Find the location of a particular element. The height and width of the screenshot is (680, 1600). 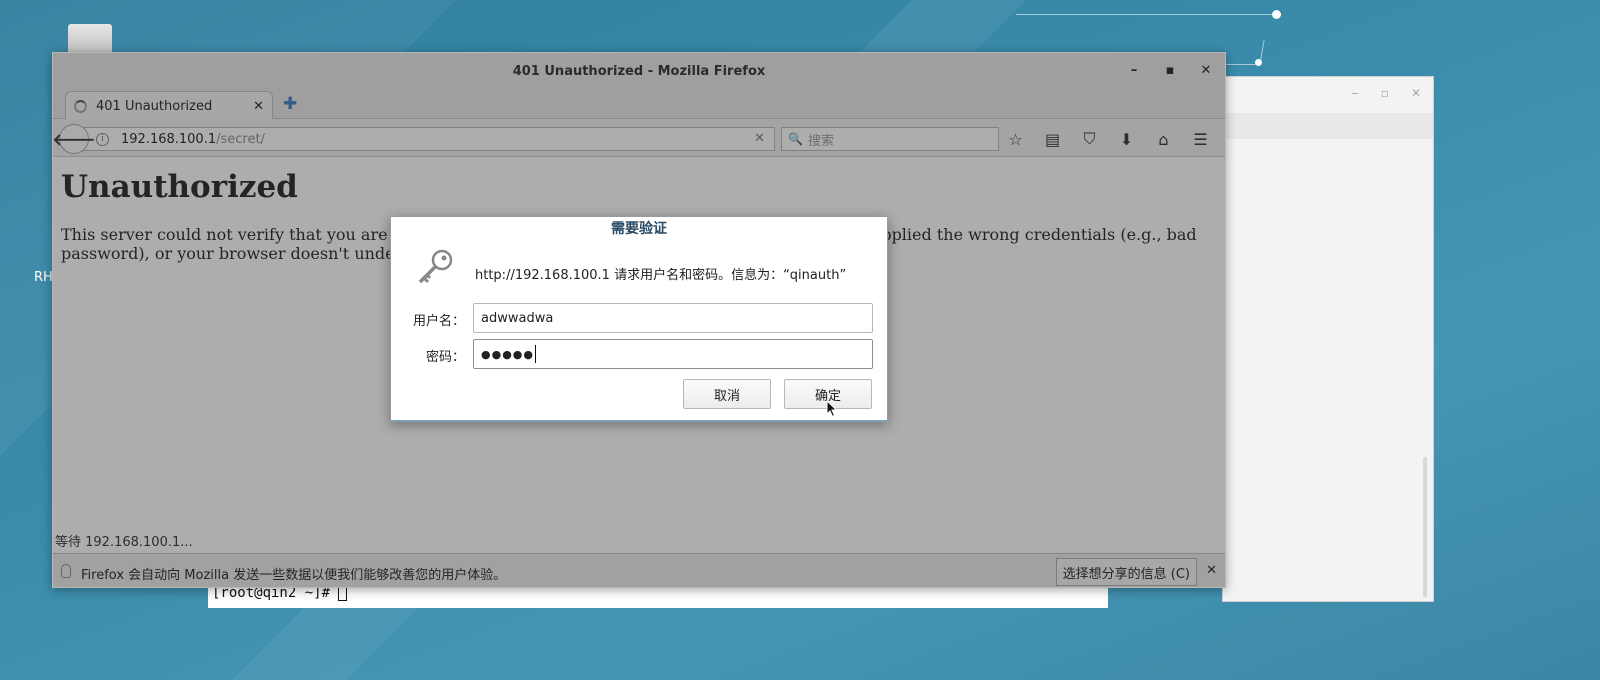

url-host: 192.168.100.1 is located at coordinates (169, 139).